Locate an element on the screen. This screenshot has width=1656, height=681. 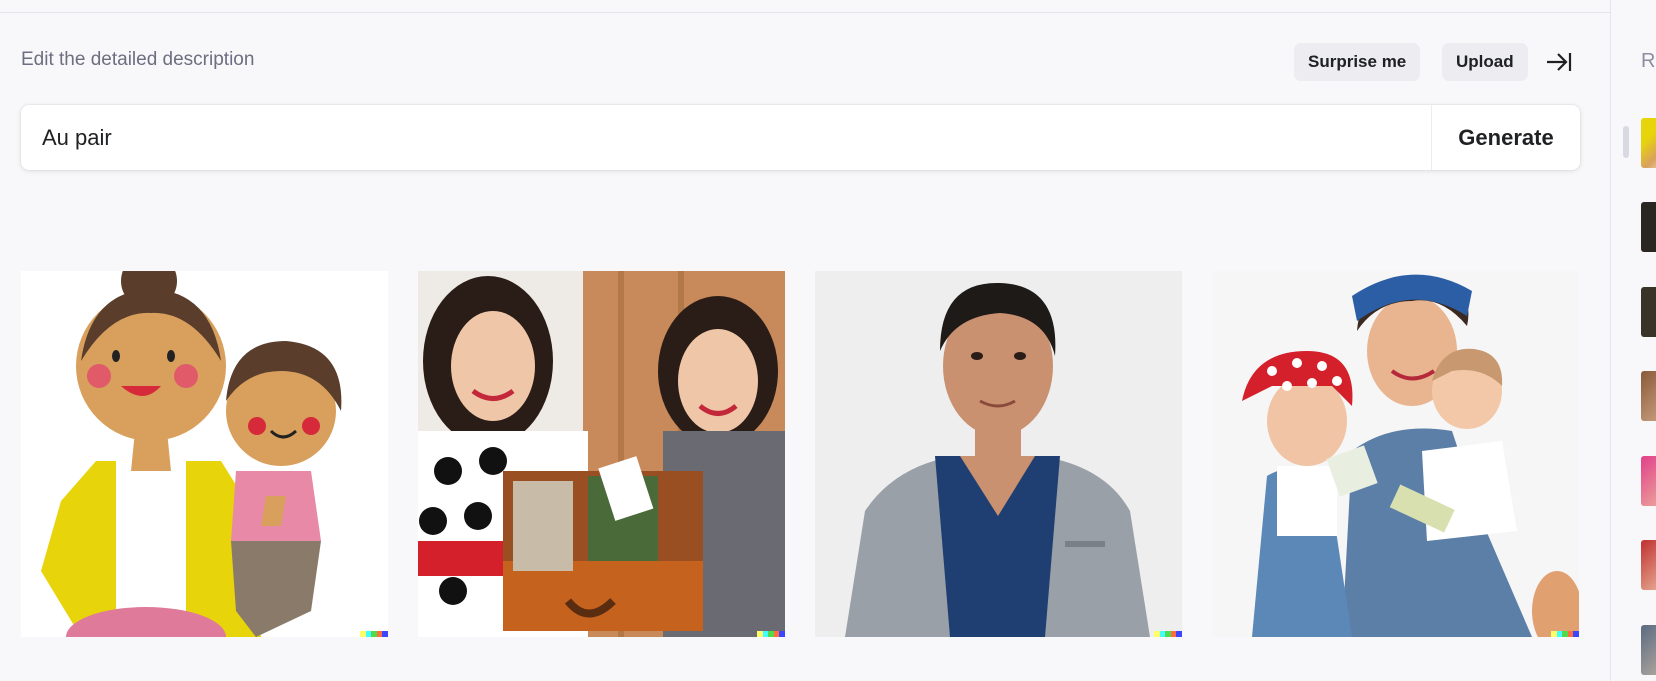
prompt-bar: Generate is located at coordinates (800, 137).